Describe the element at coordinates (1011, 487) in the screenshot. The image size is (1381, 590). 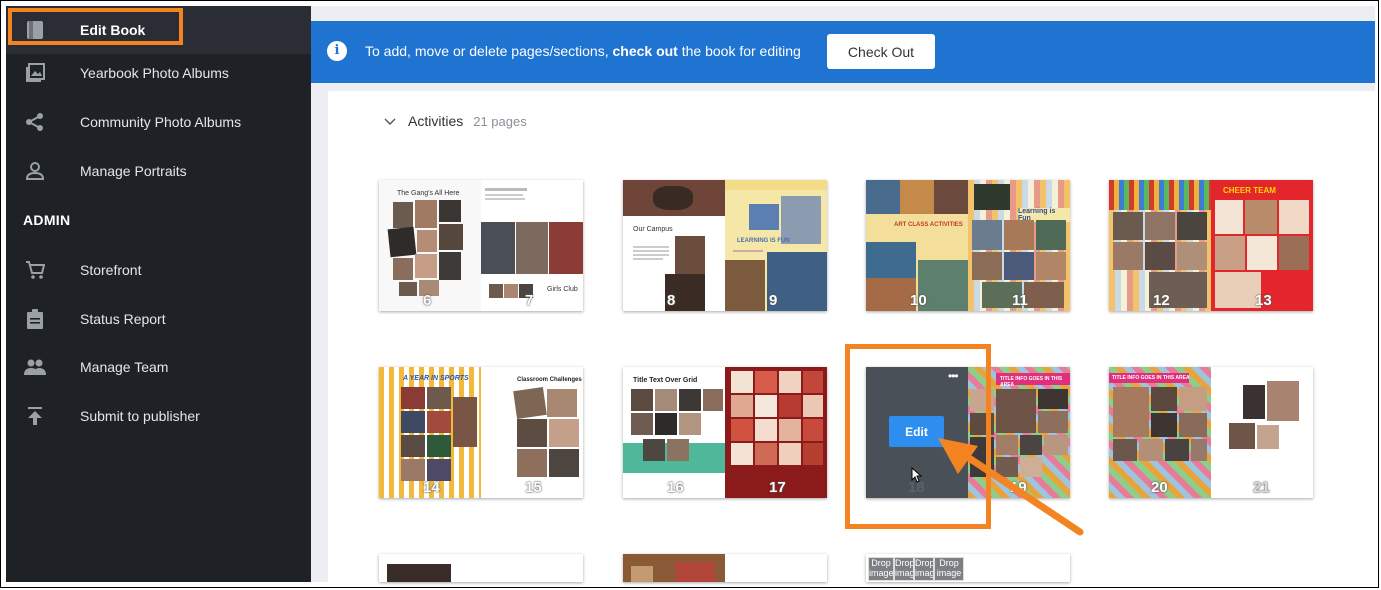
I see `pointer-arrow-icon` at that location.